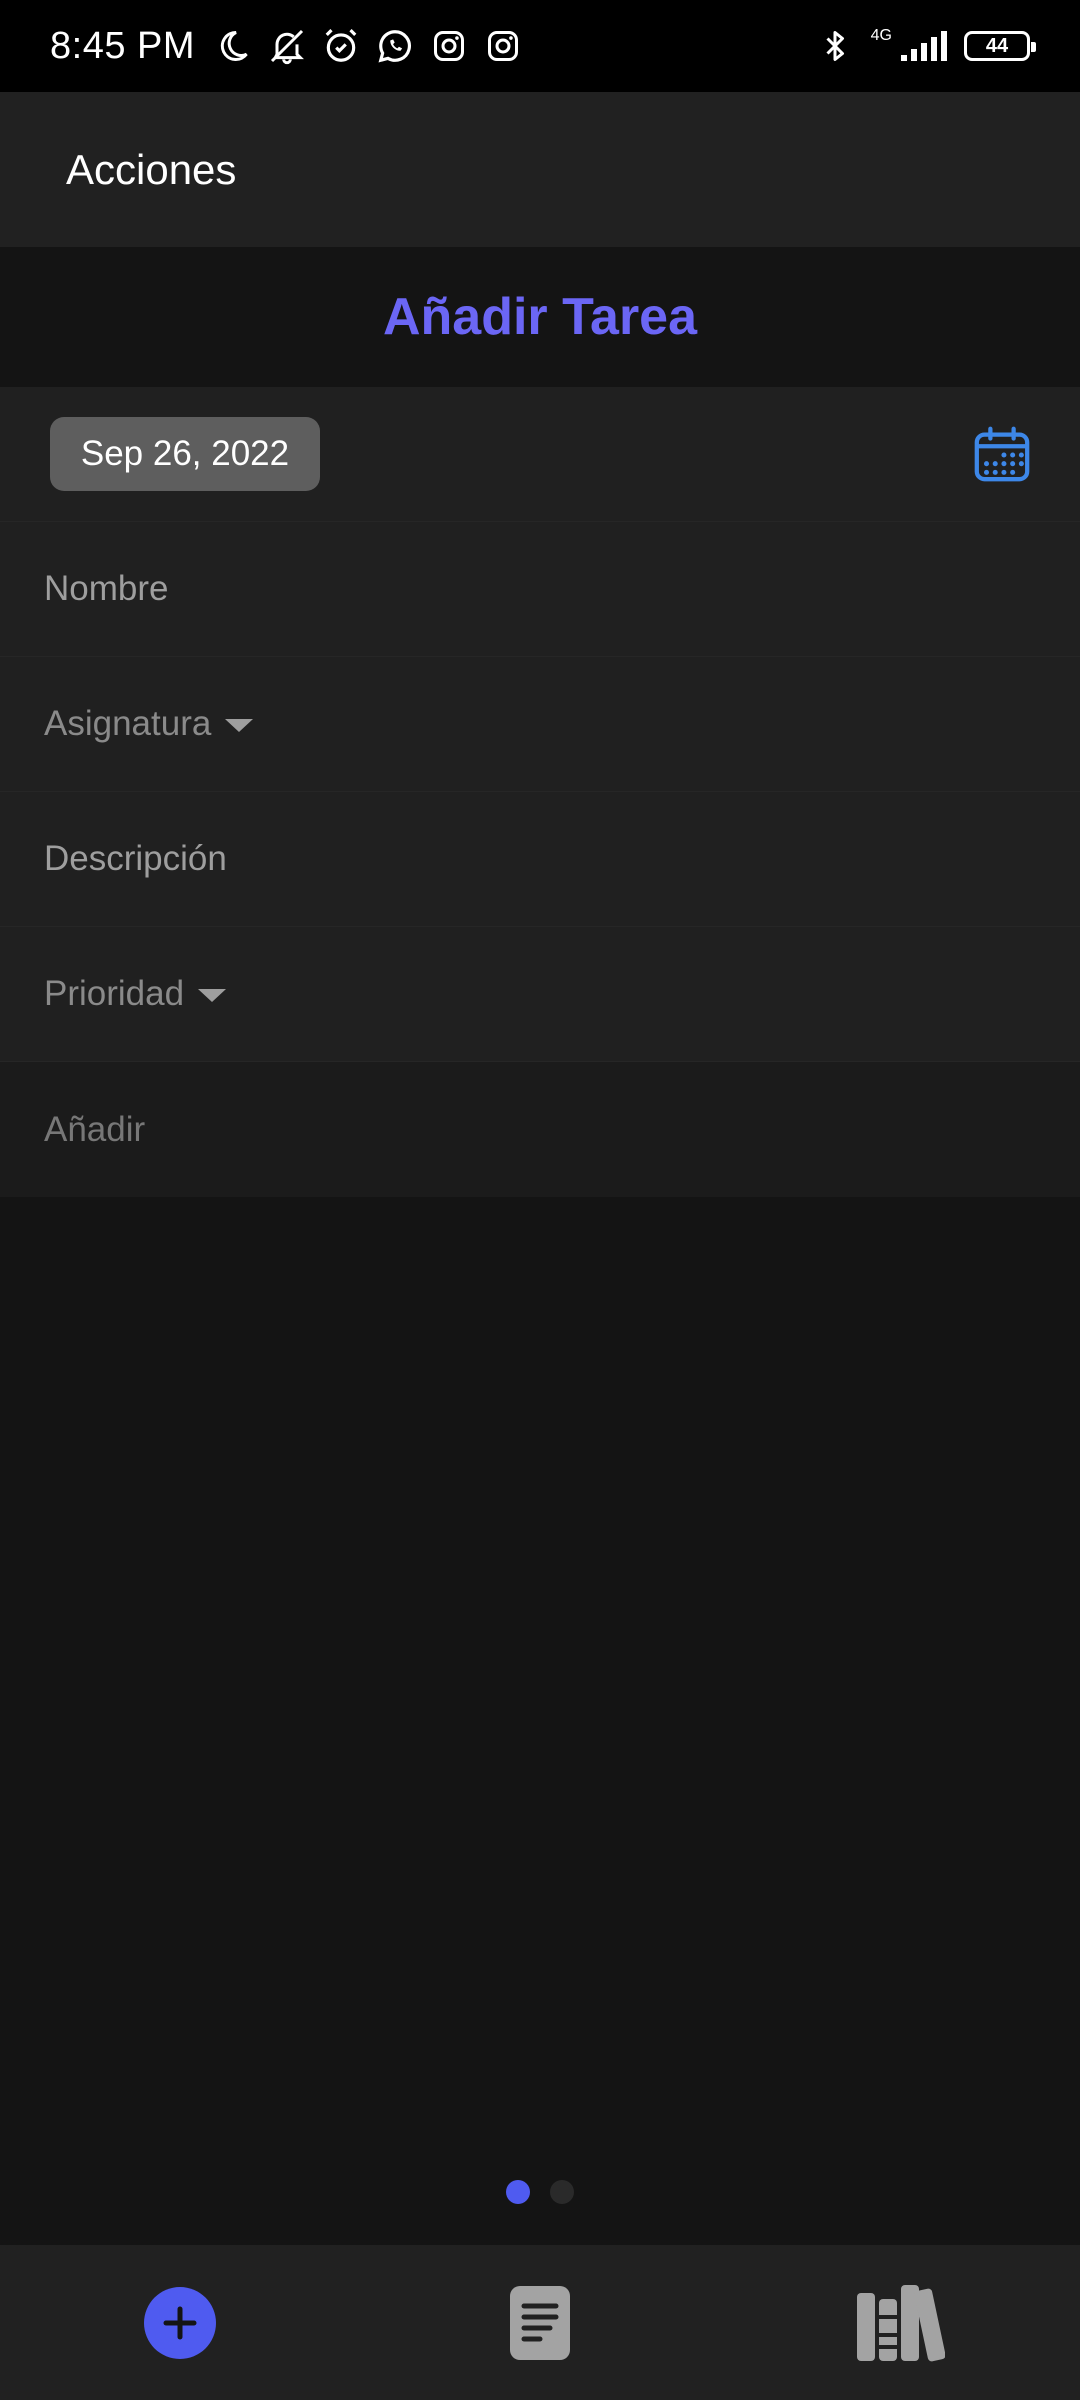 Image resolution: width=1080 pixels, height=2400 pixels. I want to click on battery-icon: 44, so click(1000, 46).